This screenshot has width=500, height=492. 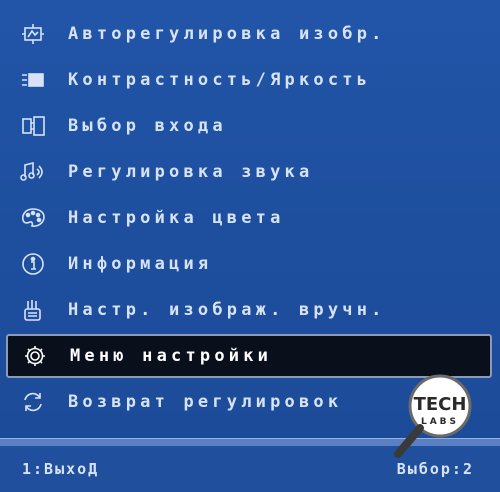 I want to click on menu-item-manual-image: Настр. изображ. вручн., so click(x=249, y=310).